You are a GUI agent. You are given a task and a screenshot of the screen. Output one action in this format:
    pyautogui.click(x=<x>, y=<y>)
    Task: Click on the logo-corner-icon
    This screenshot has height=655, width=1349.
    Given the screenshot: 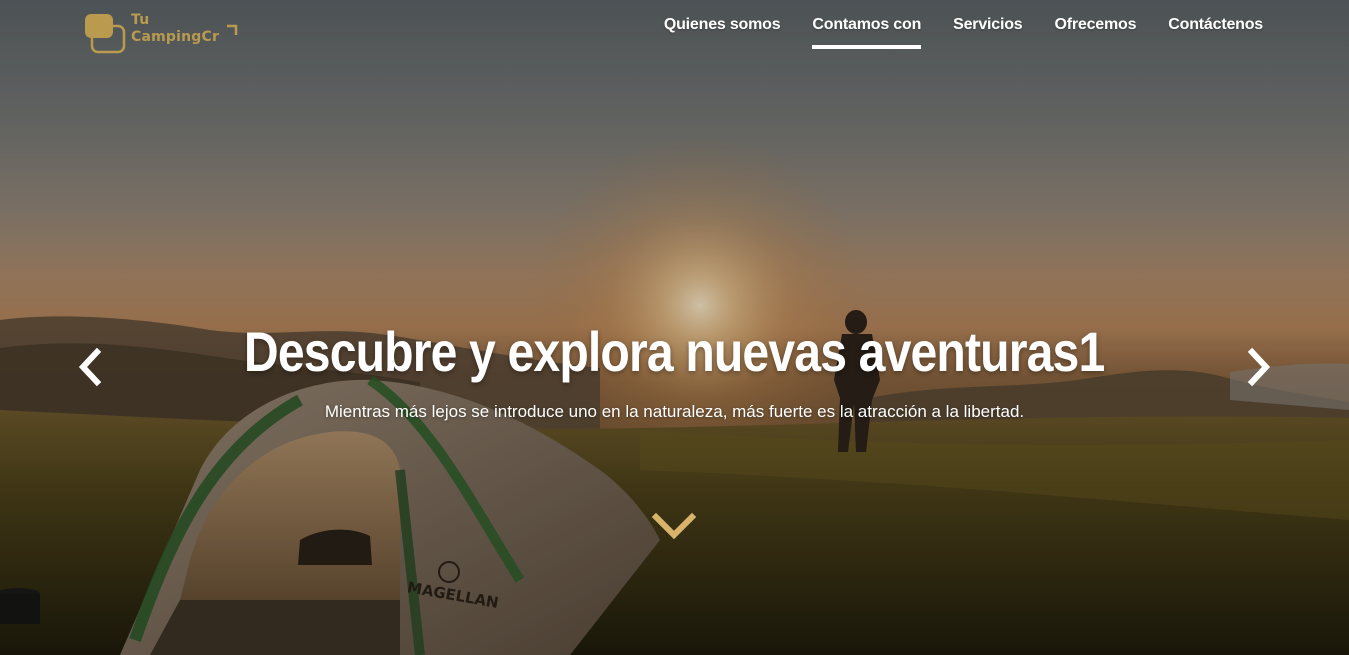 What is the action you would take?
    pyautogui.click(x=232, y=29)
    